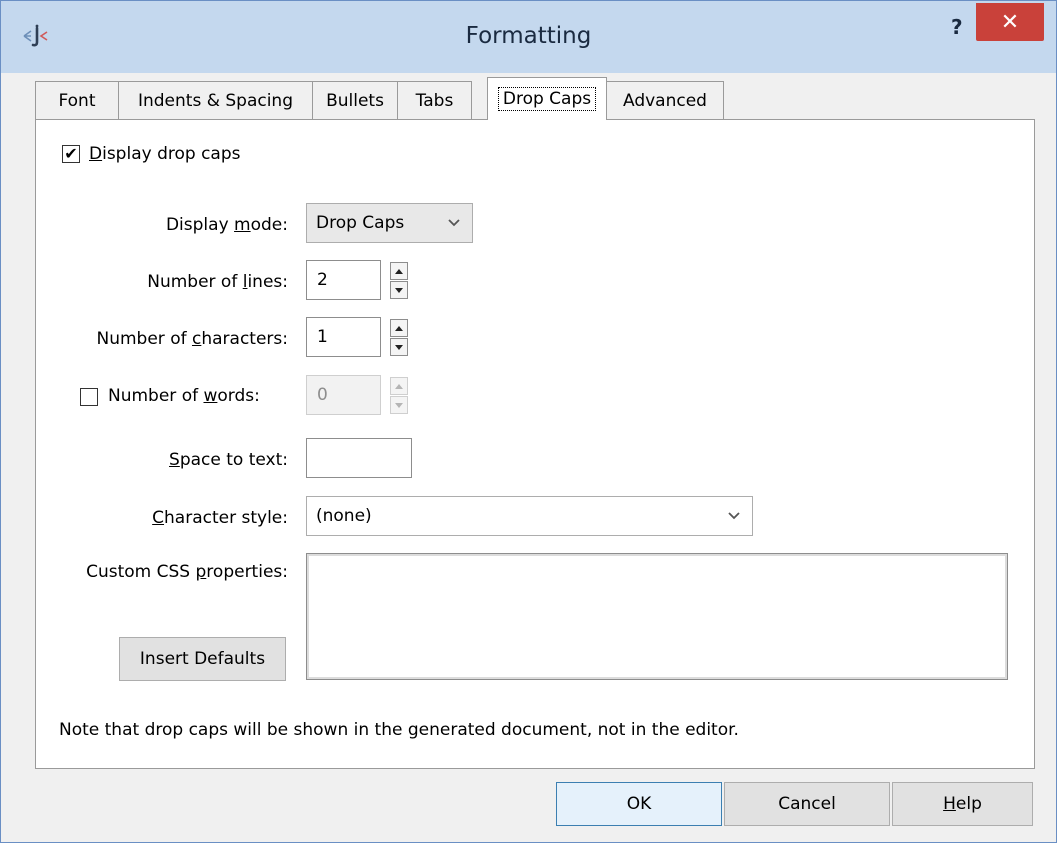 Image resolution: width=1057 pixels, height=843 pixels. What do you see at coordinates (217, 282) in the screenshot?
I see `number-of-lines-label: Number of lines:` at bounding box center [217, 282].